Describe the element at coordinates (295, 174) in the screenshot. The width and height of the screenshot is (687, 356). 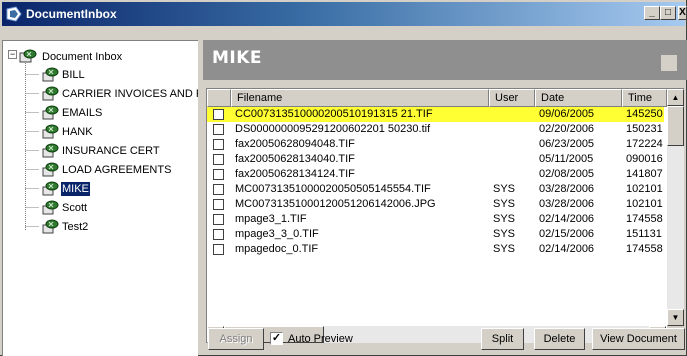
I see `cell-filename: fax20050628134124.TIF` at that location.